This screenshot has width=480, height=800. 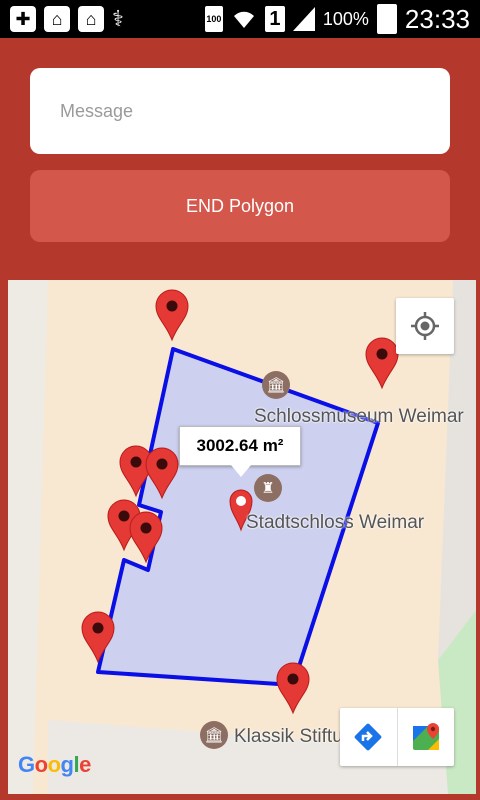 What do you see at coordinates (268, 488) in the screenshot?
I see `castle-icon: ♜` at bounding box center [268, 488].